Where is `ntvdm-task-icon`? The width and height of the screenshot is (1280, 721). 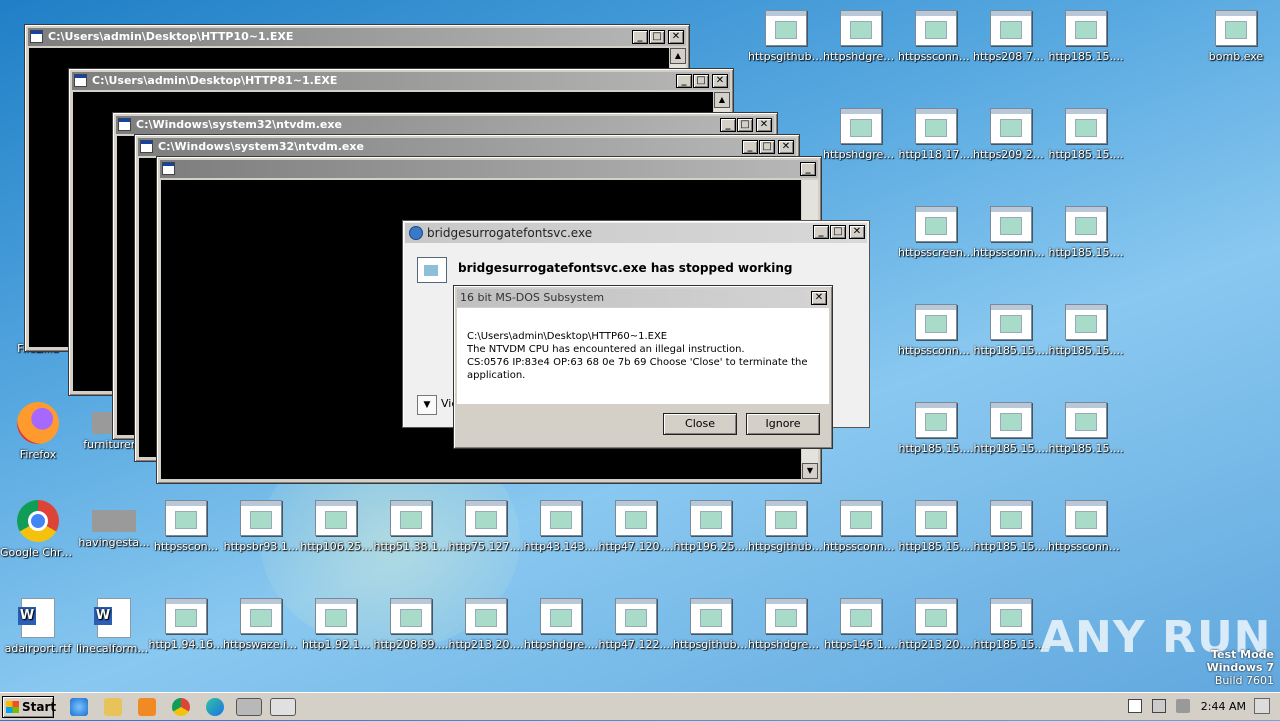 ntvdm-task-icon is located at coordinates (249, 707).